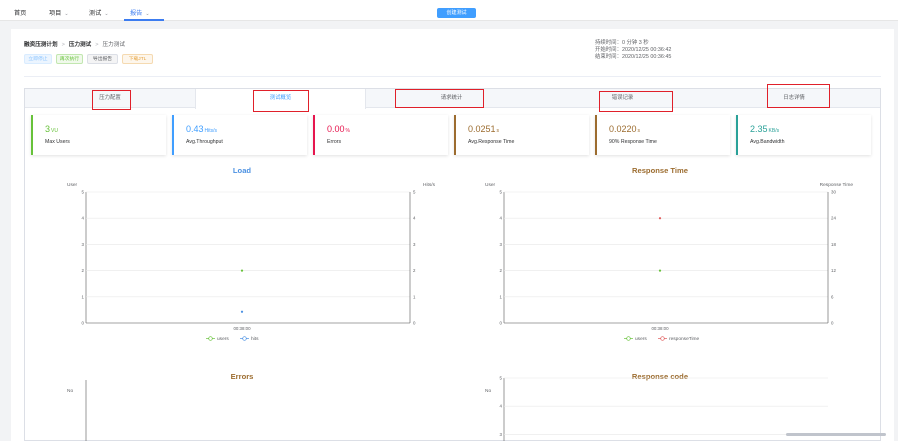 This screenshot has width=898, height=441. Describe the element at coordinates (95, 13) in the screenshot. I see `nav-test-label: 测试` at that location.